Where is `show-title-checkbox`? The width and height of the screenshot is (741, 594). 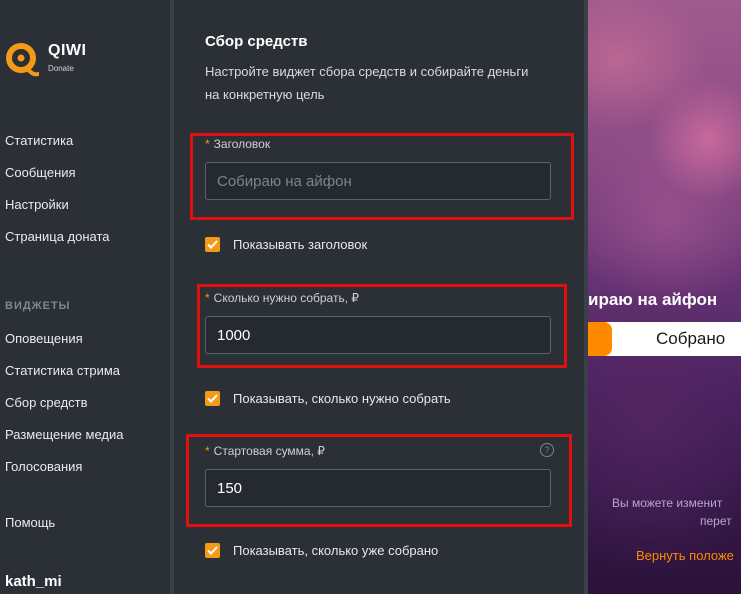
show-title-checkbox is located at coordinates (212, 244).